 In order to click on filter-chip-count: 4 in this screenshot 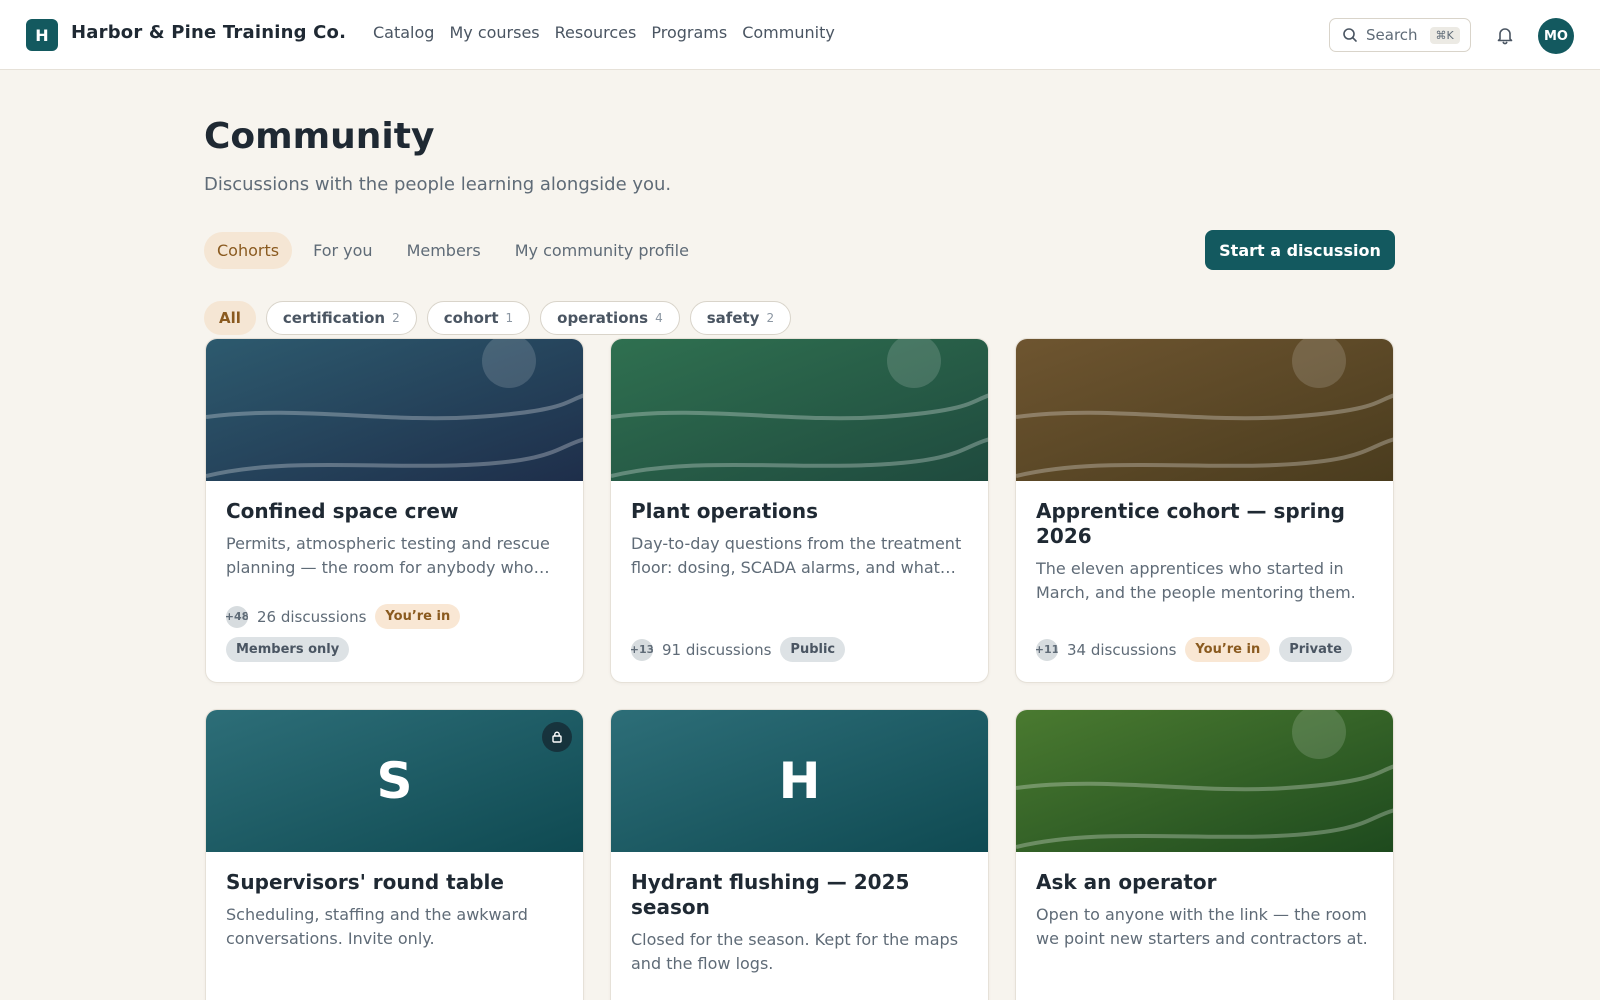, I will do `click(659, 318)`.